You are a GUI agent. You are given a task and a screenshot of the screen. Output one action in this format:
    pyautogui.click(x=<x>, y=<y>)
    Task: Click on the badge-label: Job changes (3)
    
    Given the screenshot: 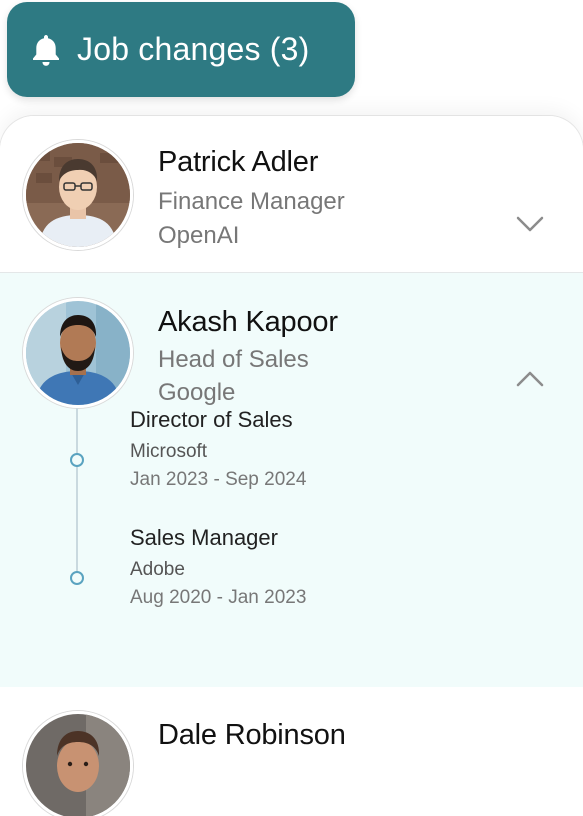 What is the action you would take?
    pyautogui.click(x=193, y=49)
    